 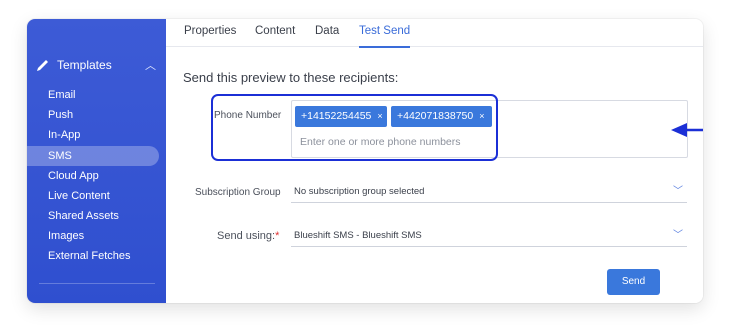 What do you see at coordinates (93, 95) in the screenshot?
I see `sidebar-item-email: Email` at bounding box center [93, 95].